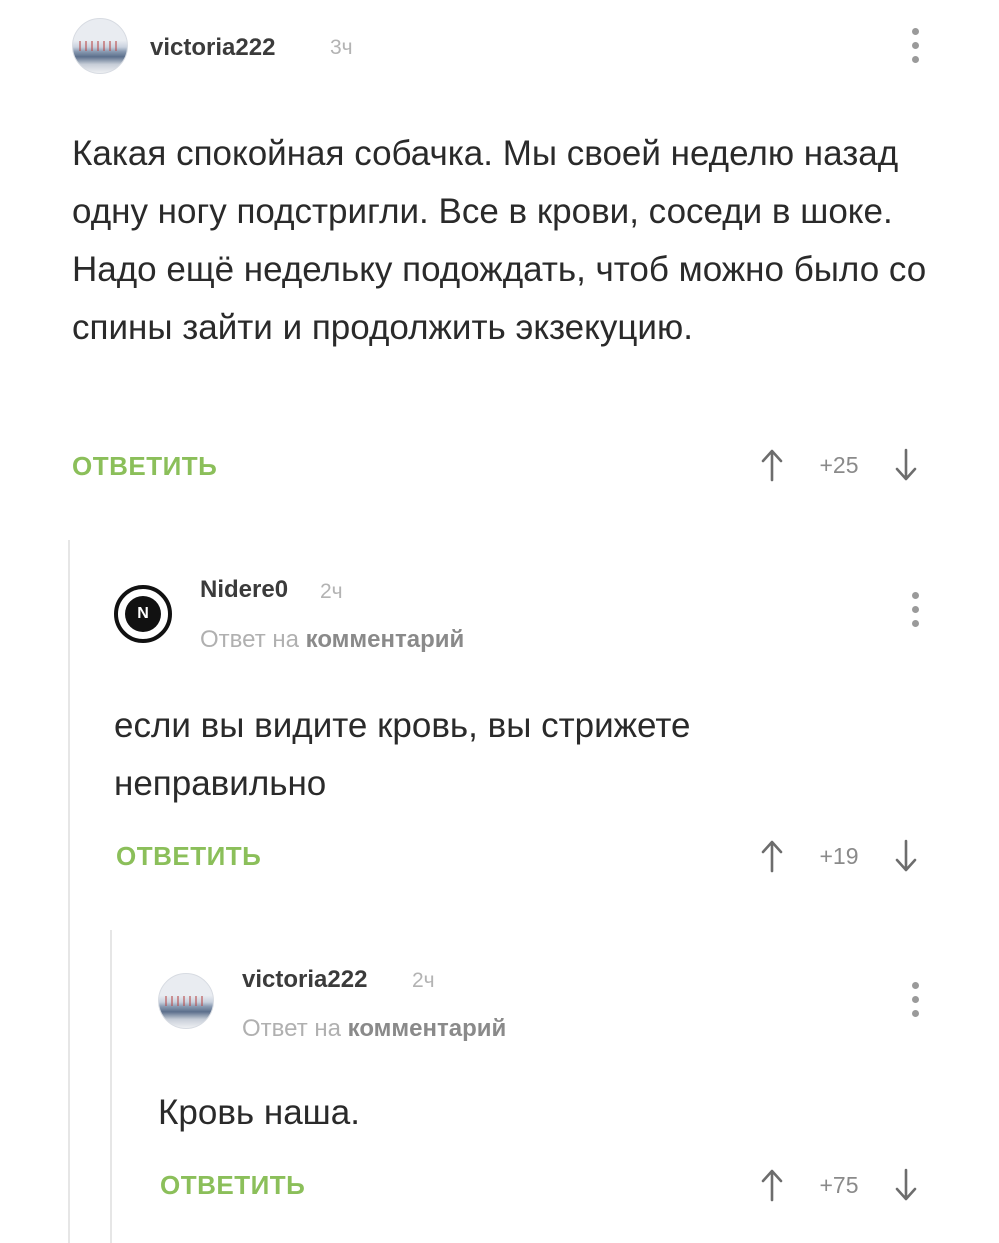 The width and height of the screenshot is (999, 1243). I want to click on vote-controls: +19, so click(839, 856).